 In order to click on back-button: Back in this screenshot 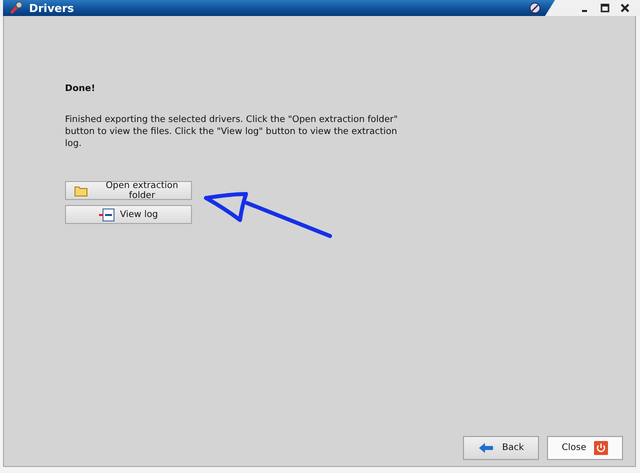, I will do `click(501, 448)`.